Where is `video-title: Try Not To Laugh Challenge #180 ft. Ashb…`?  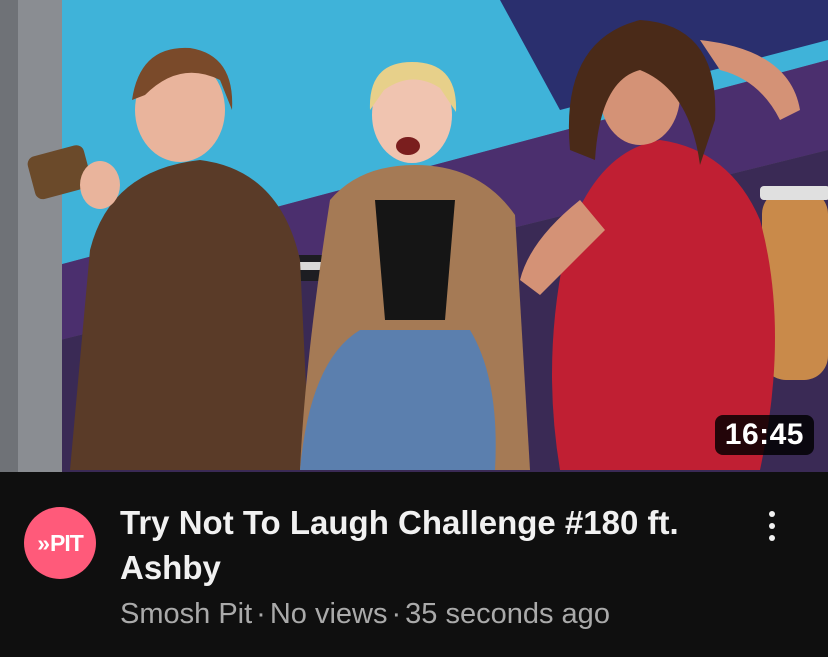
video-title: Try Not To Laugh Challenge #180 ft. Ashb… is located at coordinates (425, 545).